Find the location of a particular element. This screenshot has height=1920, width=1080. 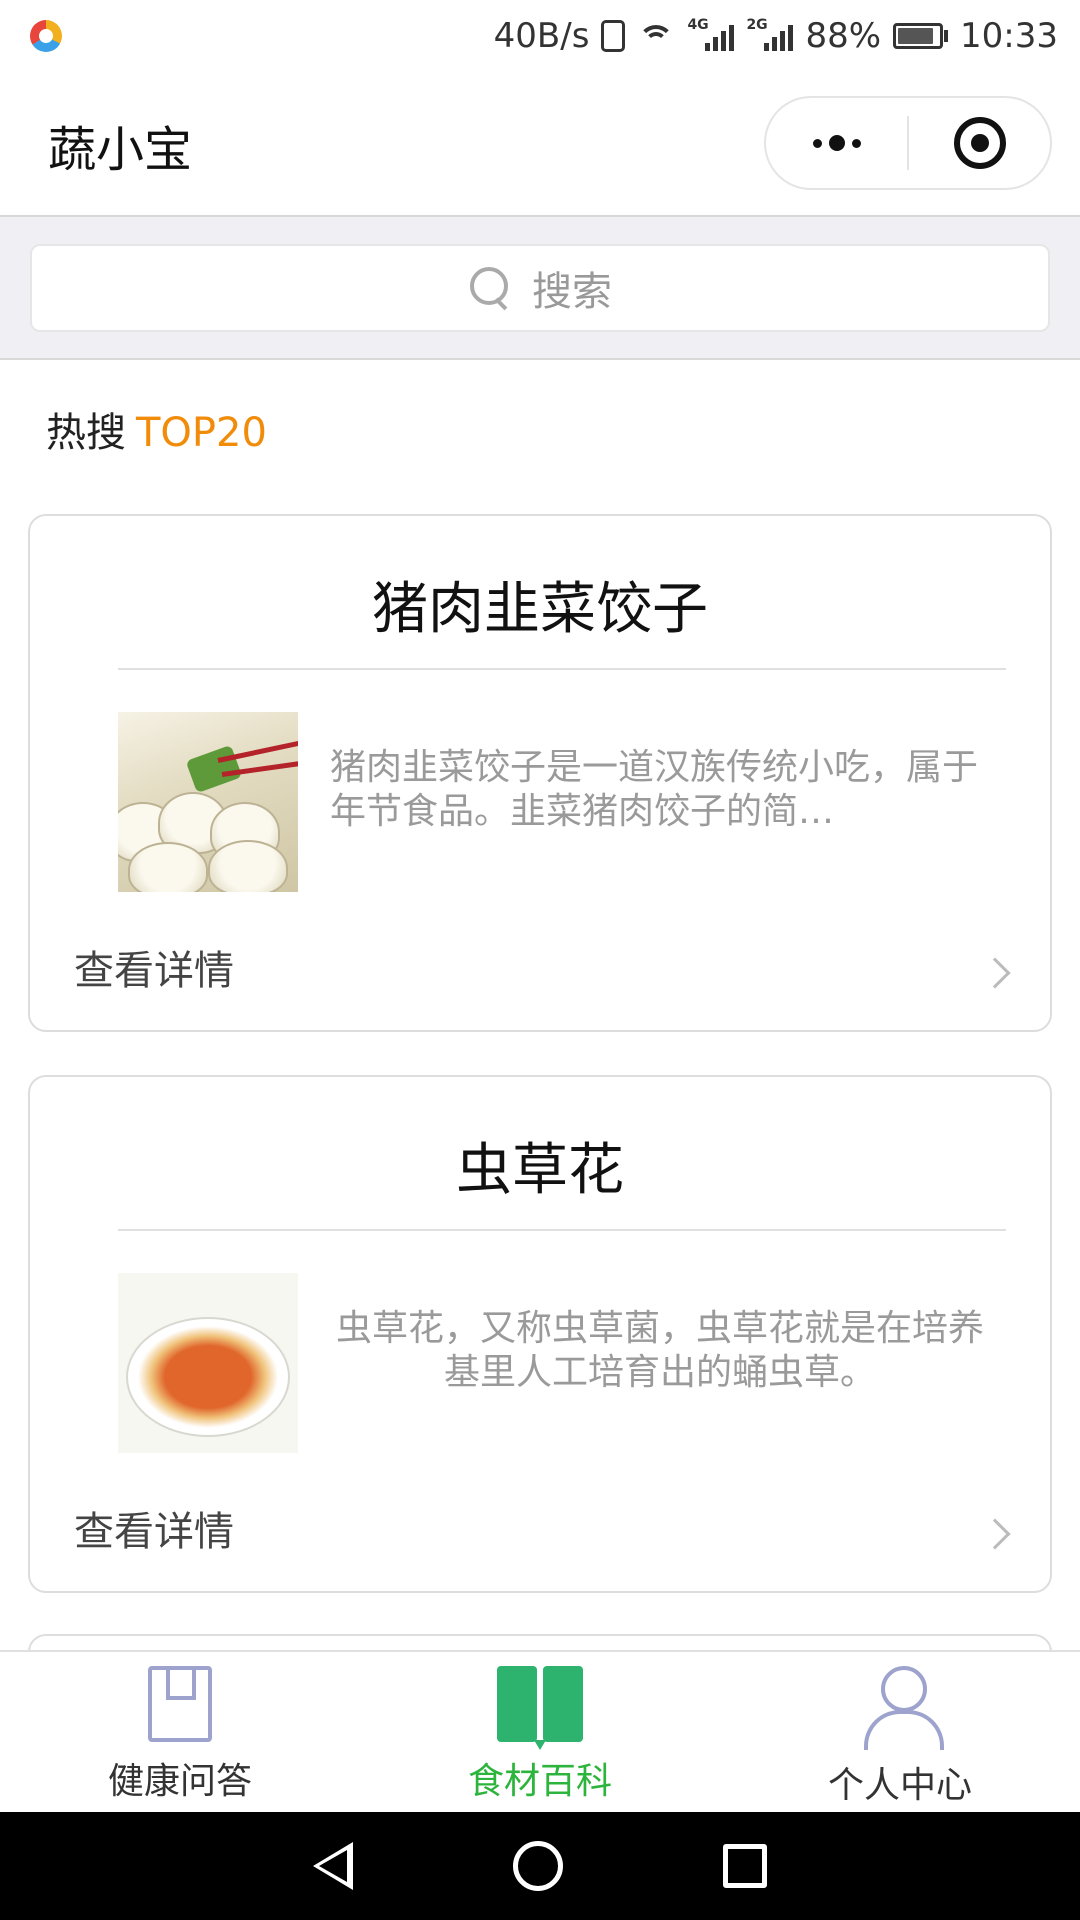

target-circle-icon is located at coordinates (979, 143).